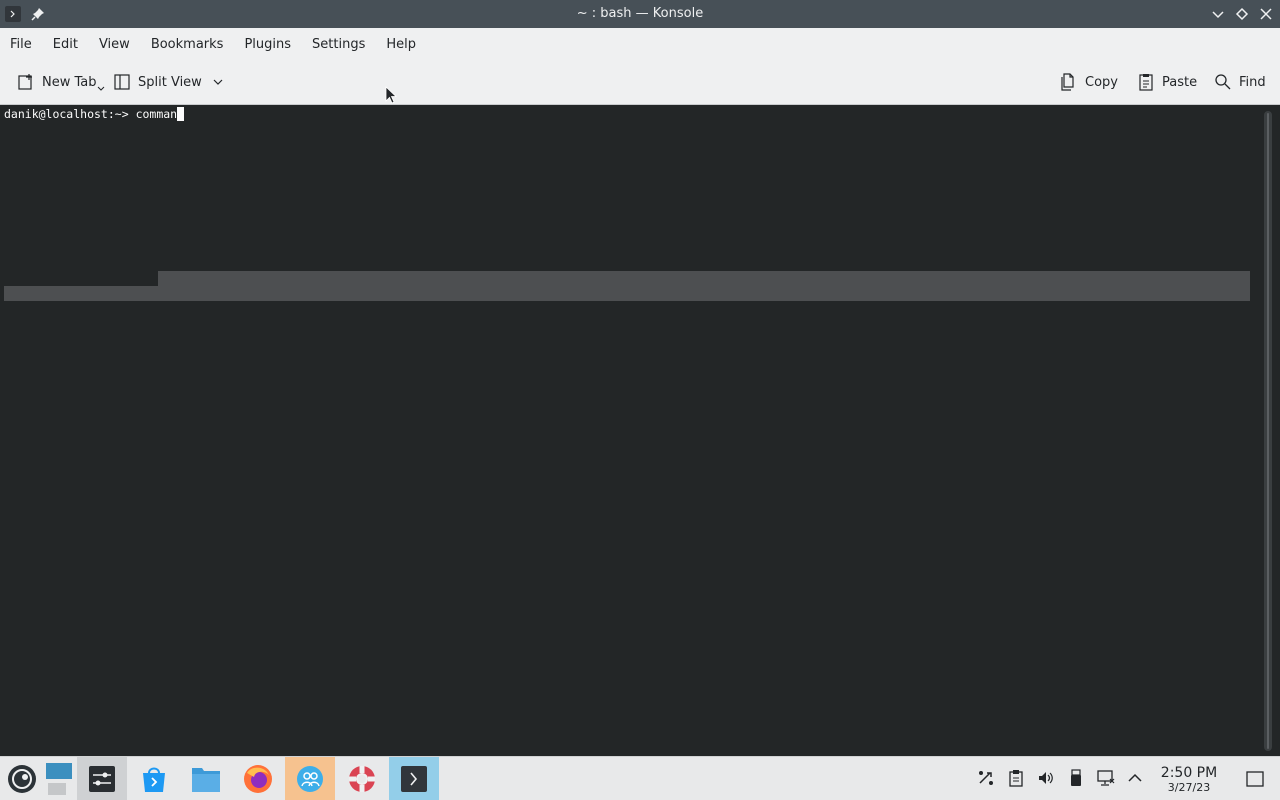 The width and height of the screenshot is (1280, 800). I want to click on help-lifebuoy-icon, so click(362, 779).